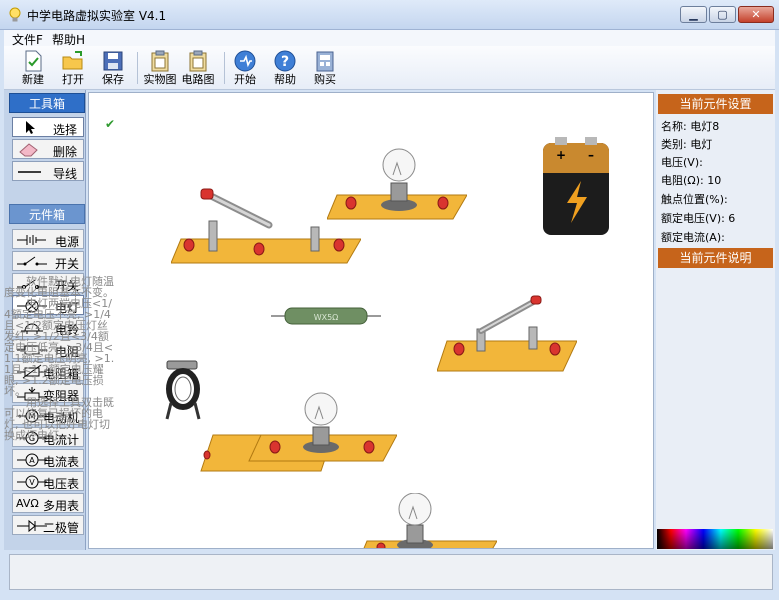  What do you see at coordinates (32, 482) in the screenshot?
I see `svg-text: V` at bounding box center [32, 482].